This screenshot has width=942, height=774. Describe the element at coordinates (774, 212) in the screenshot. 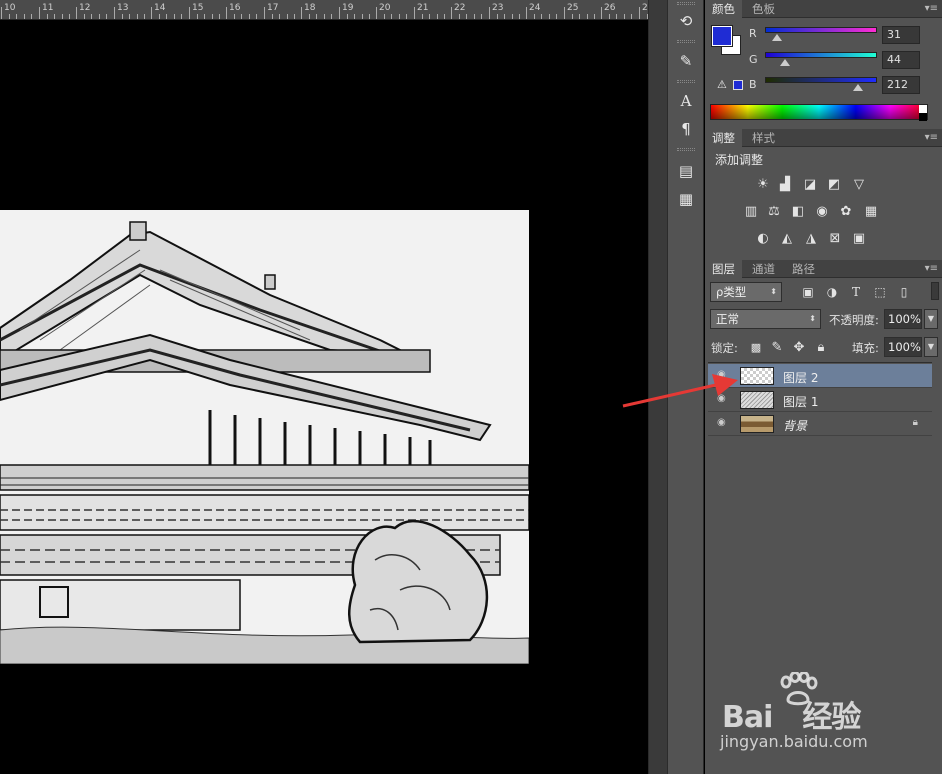

I see `color-balance-icon: ⚖` at that location.